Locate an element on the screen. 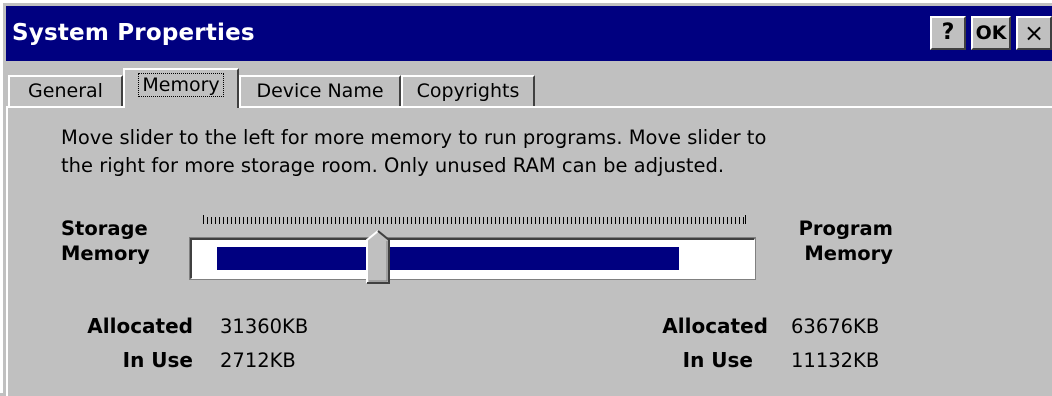 The image size is (1052, 396). tab-memory-label: Memory is located at coordinates (181, 85).